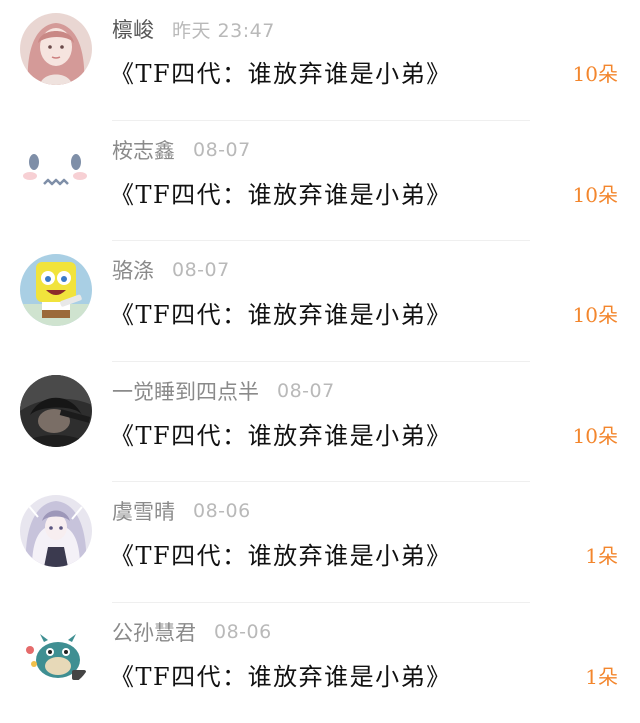  I want to click on entry-meta: 骆涤 08-07, so click(171, 270).